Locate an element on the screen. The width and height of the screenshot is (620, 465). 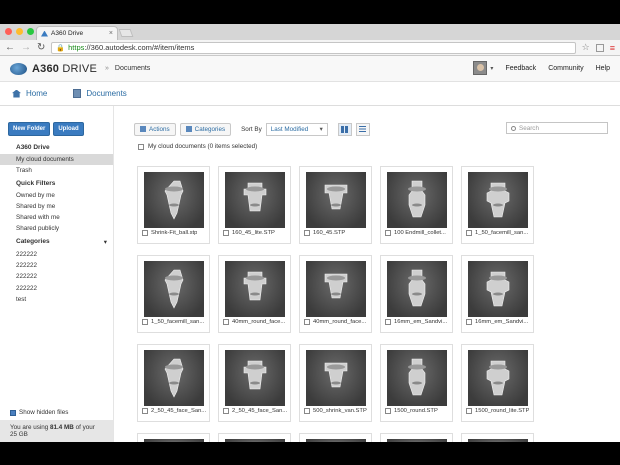
sidebar-item-shared-by: Shared by me is located at coordinates (56, 206).